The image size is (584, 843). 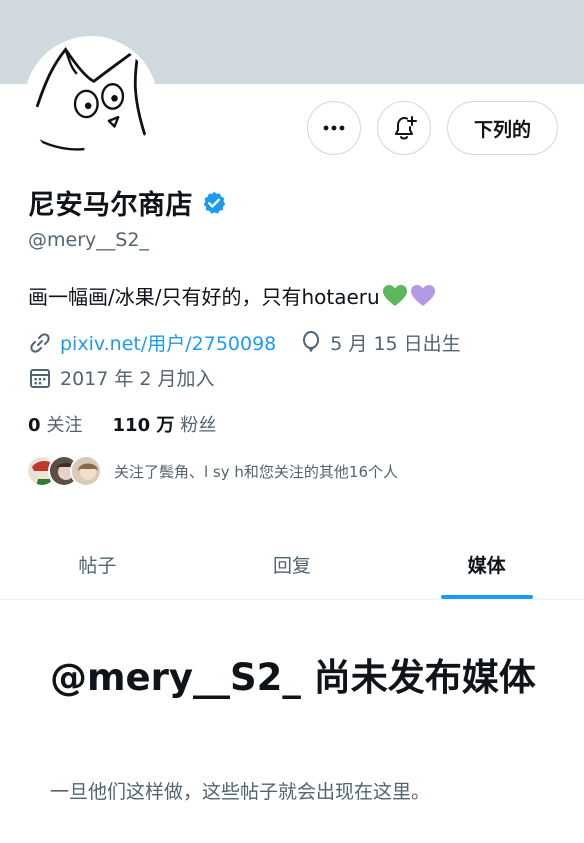 I want to click on followed-by-text: 关注了鬓角、l sy h和您关注的其他16个人, so click(x=256, y=471).